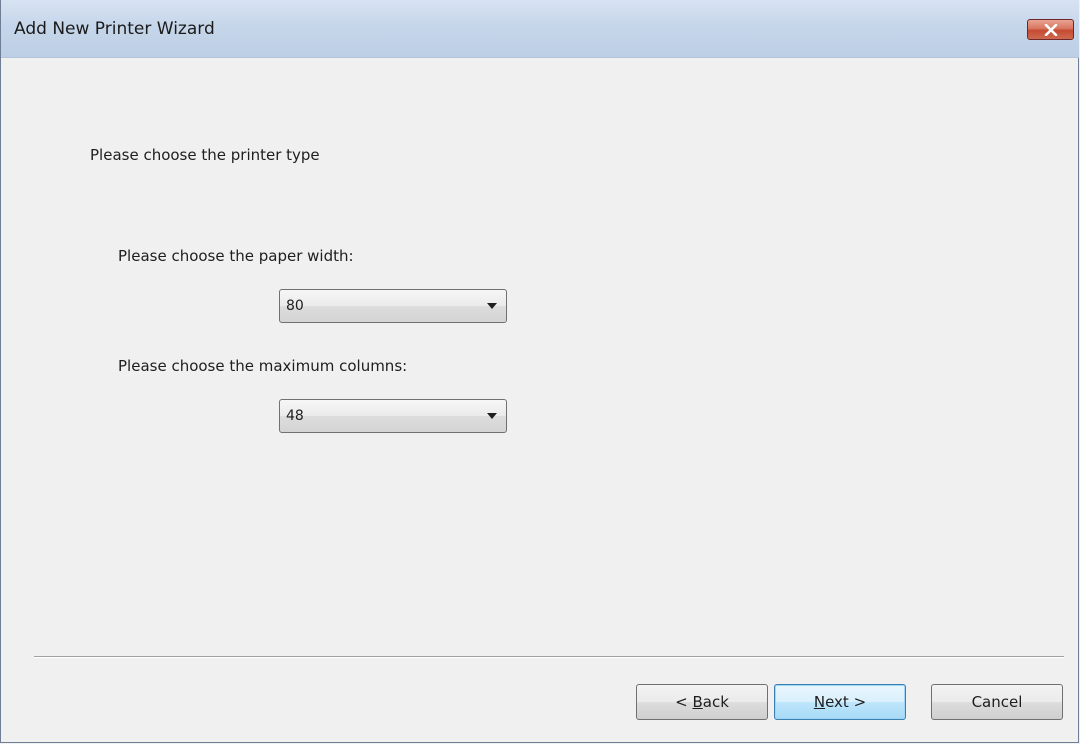  Describe the element at coordinates (549, 657) in the screenshot. I see `footer-separator` at that location.